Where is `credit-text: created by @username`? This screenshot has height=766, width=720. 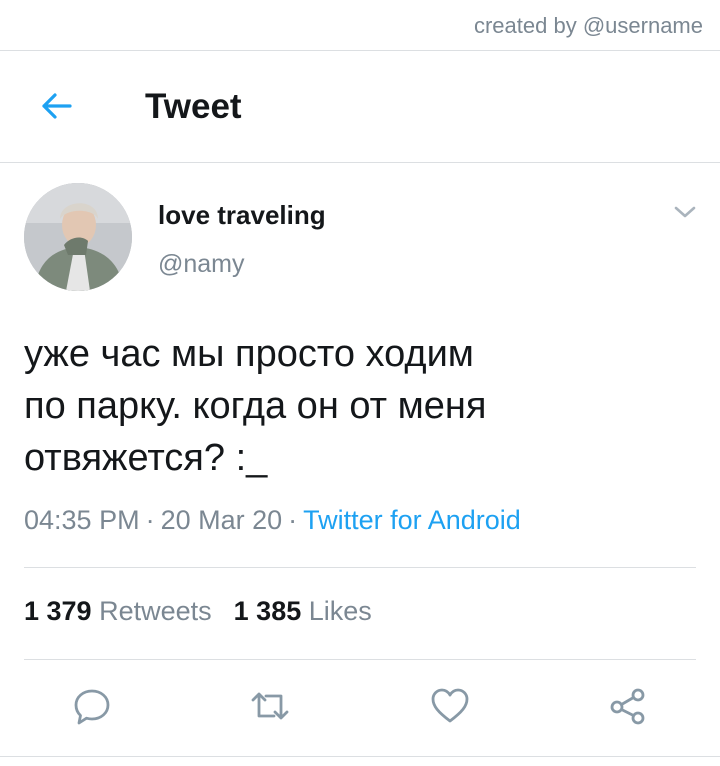
credit-text: created by @username is located at coordinates (588, 25).